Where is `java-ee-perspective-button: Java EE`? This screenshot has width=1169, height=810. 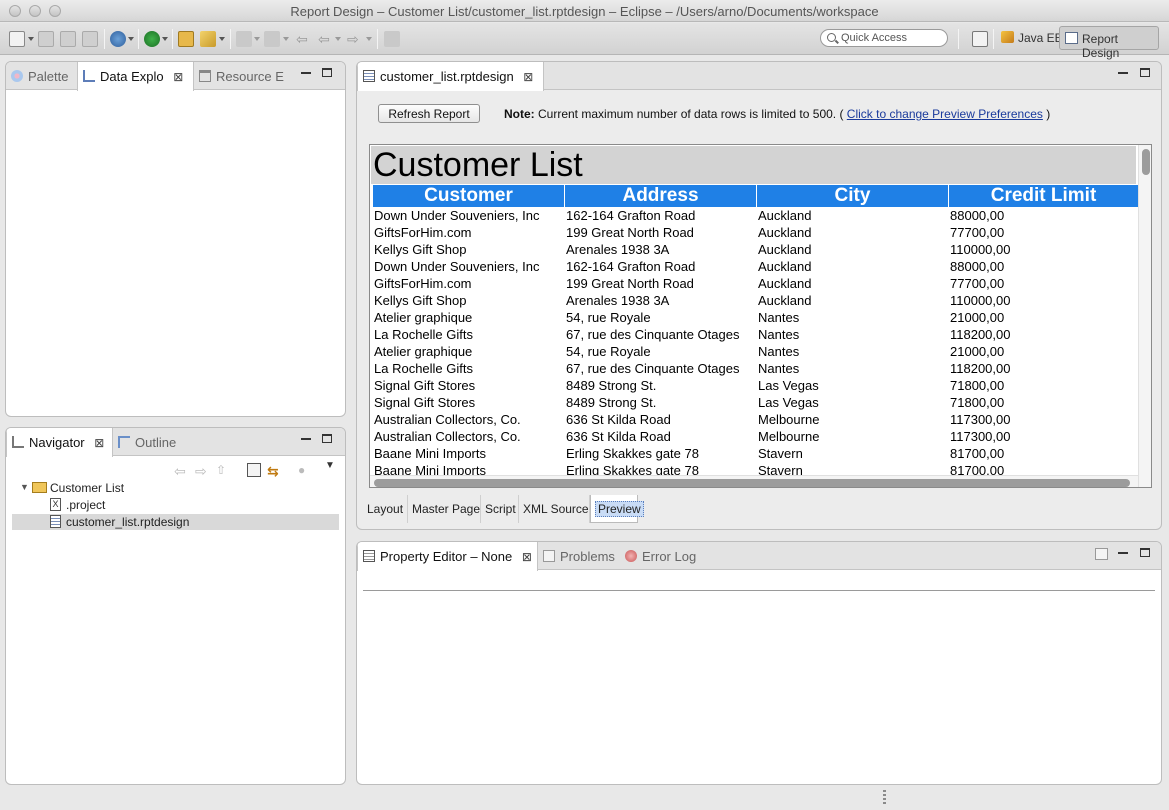
java-ee-perspective-button: Java EE is located at coordinates (1031, 38).